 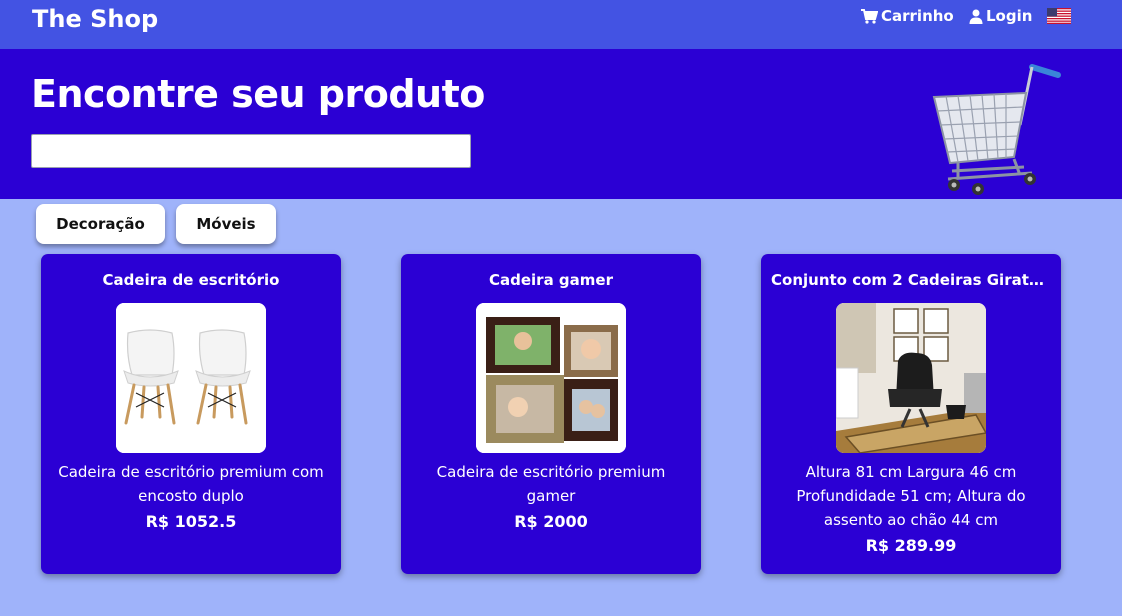 What do you see at coordinates (911, 545) in the screenshot?
I see `product-price: R$ 289.99` at bounding box center [911, 545].